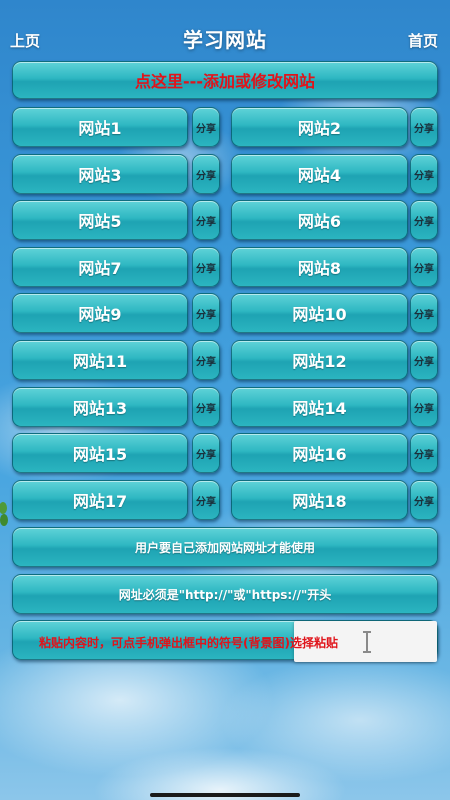  Describe the element at coordinates (206, 174) in the screenshot. I see `share-button-3: 分享` at that location.